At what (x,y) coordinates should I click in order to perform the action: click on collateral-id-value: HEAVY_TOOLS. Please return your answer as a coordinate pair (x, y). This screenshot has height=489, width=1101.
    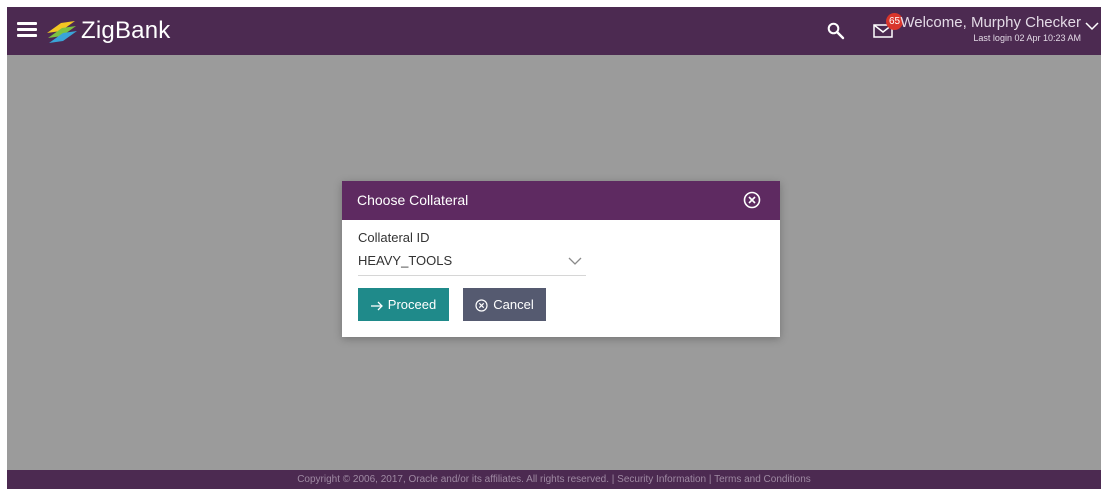
    Looking at the image, I should click on (405, 260).